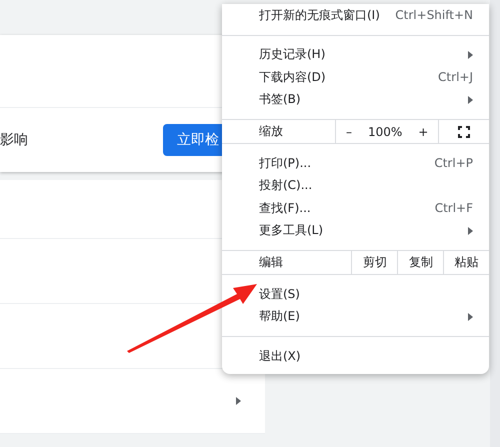 Image resolution: width=500 pixels, height=447 pixels. I want to click on notice-text: 影响, so click(14, 140).